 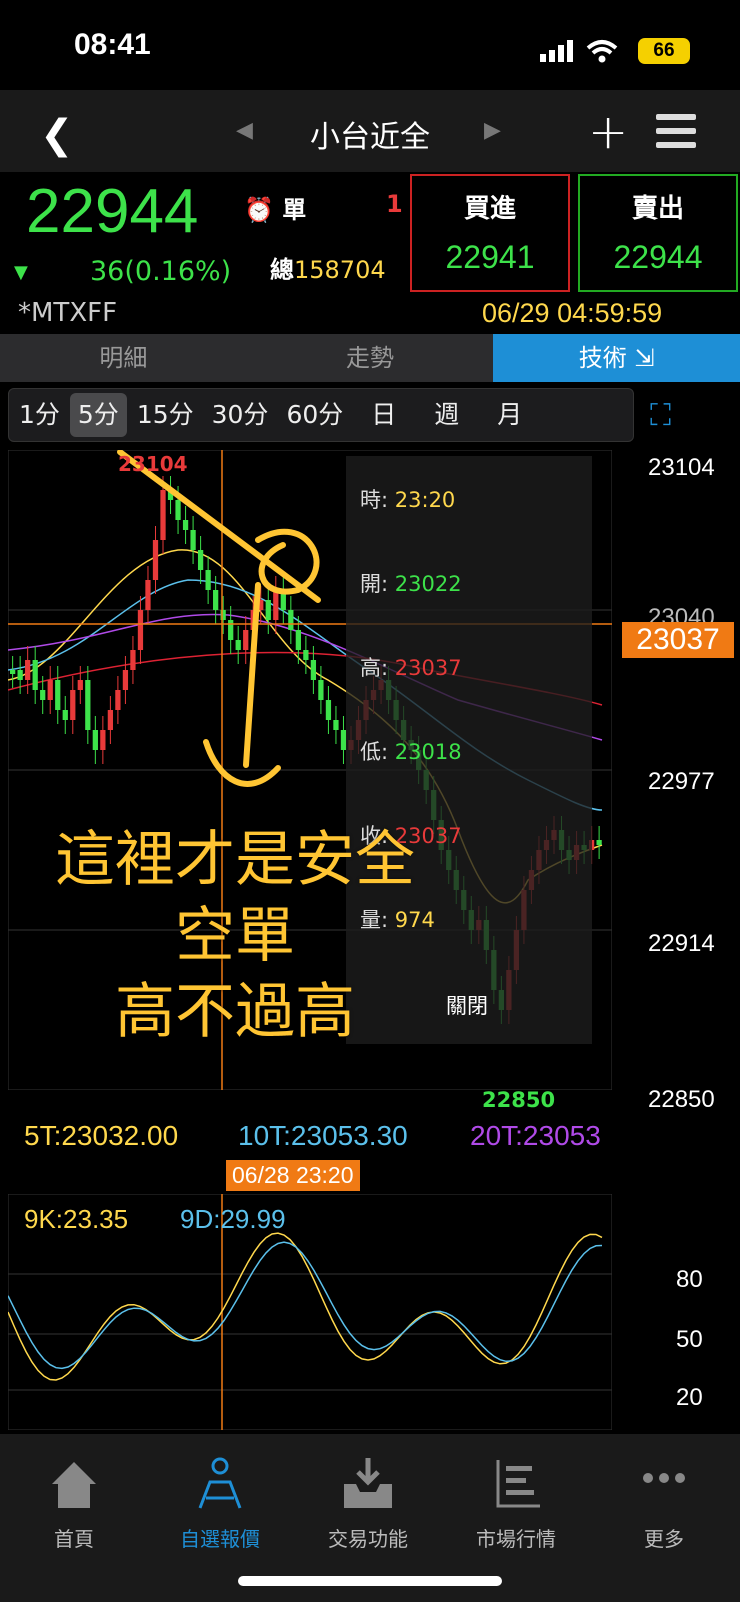 What do you see at coordinates (616, 358) in the screenshot?
I see `tab-technical: 技術 ⇲` at bounding box center [616, 358].